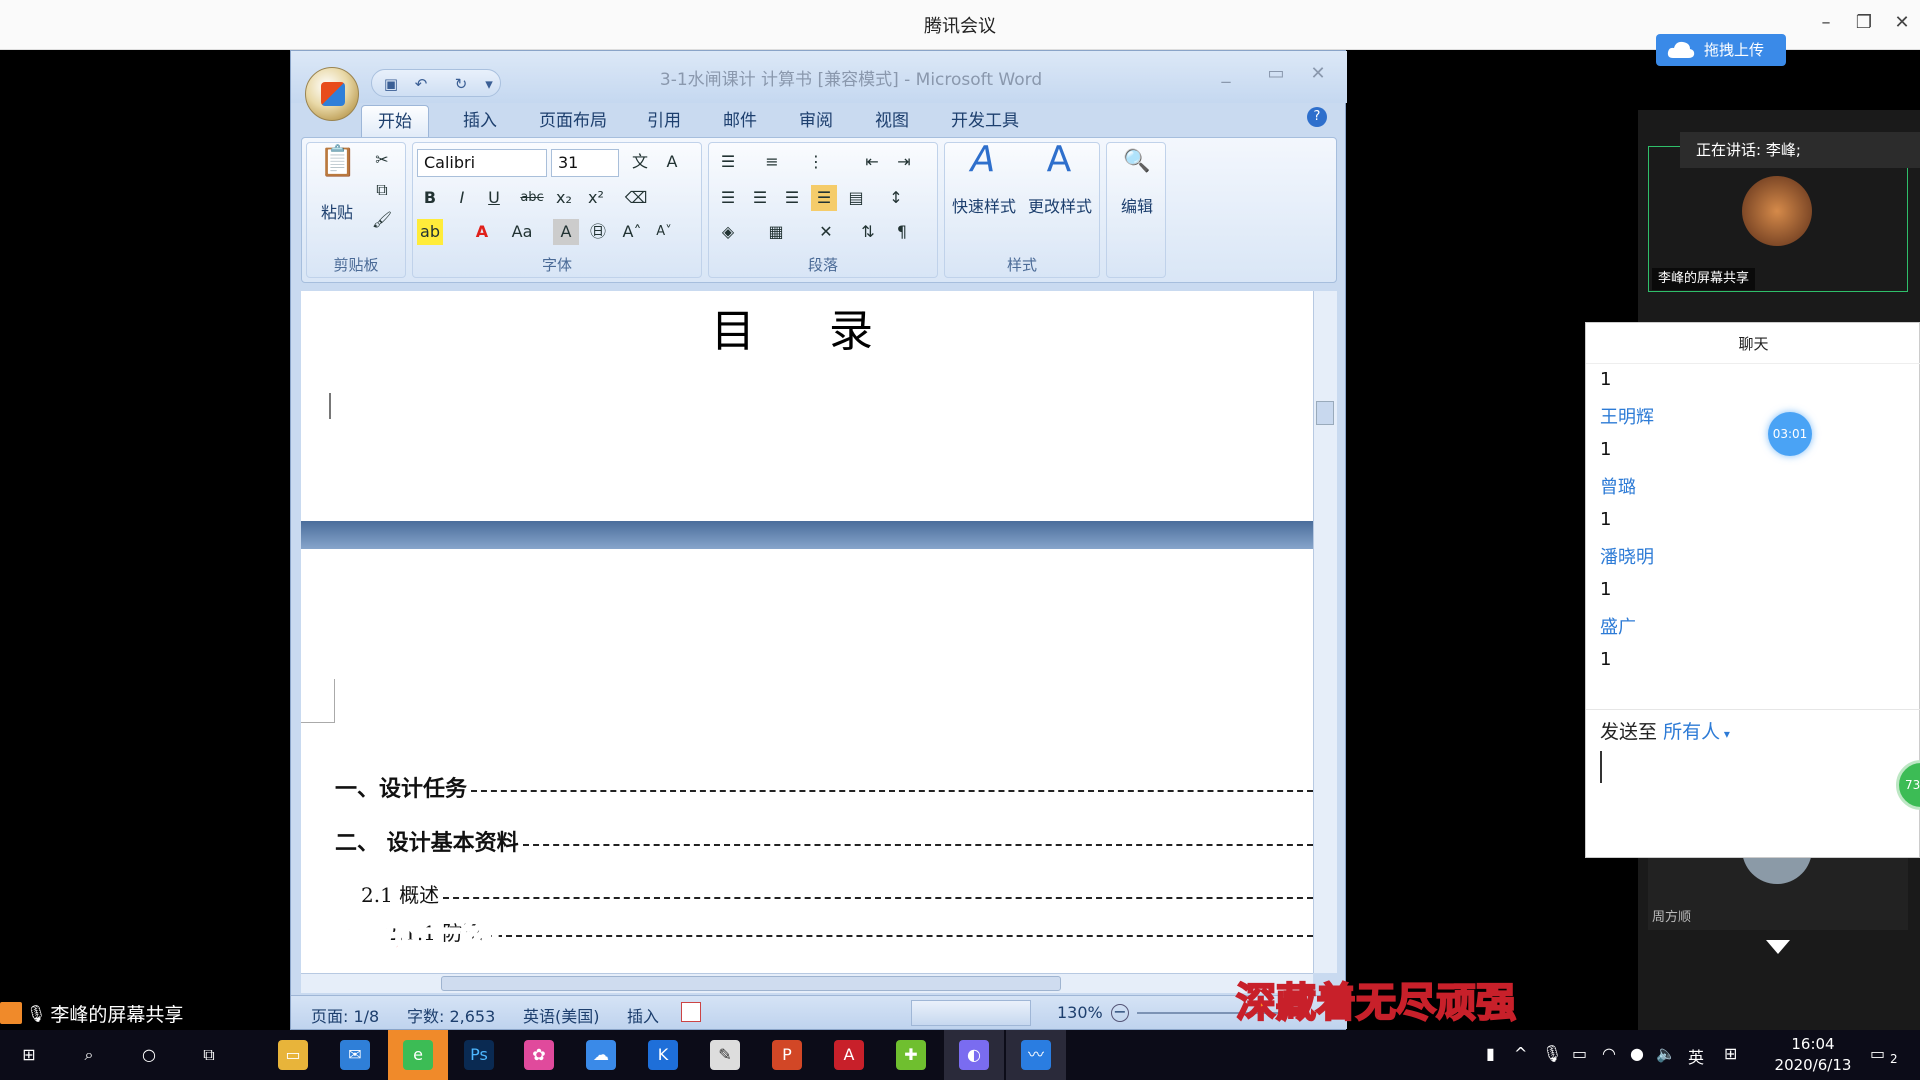  Describe the element at coordinates (1601, 767) in the screenshot. I see `chat-input` at that location.